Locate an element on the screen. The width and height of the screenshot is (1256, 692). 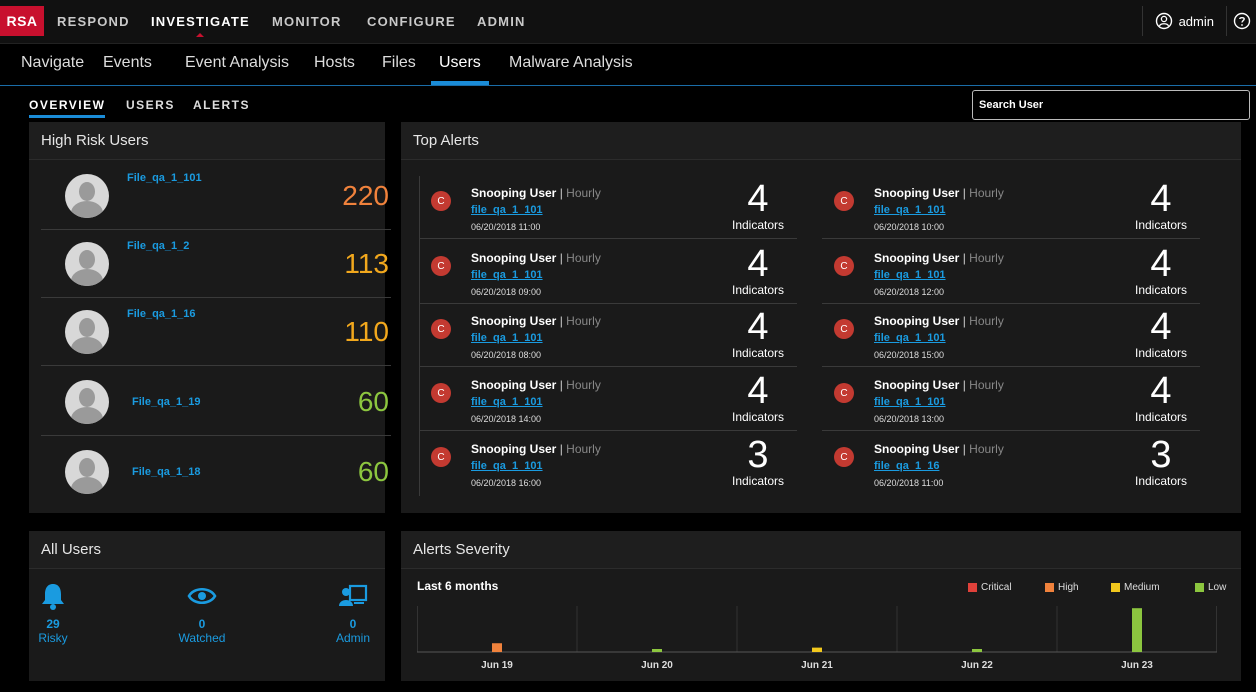
subnav-files: Files is located at coordinates (399, 63).